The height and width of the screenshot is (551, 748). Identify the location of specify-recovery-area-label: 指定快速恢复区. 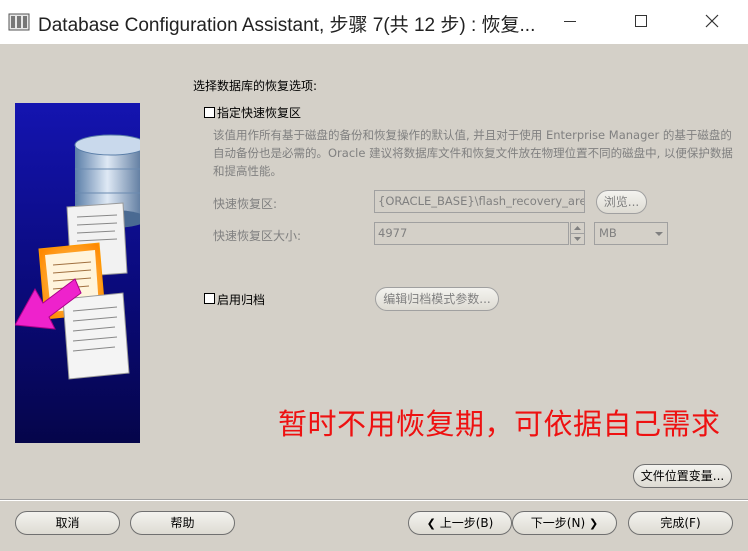
(259, 112).